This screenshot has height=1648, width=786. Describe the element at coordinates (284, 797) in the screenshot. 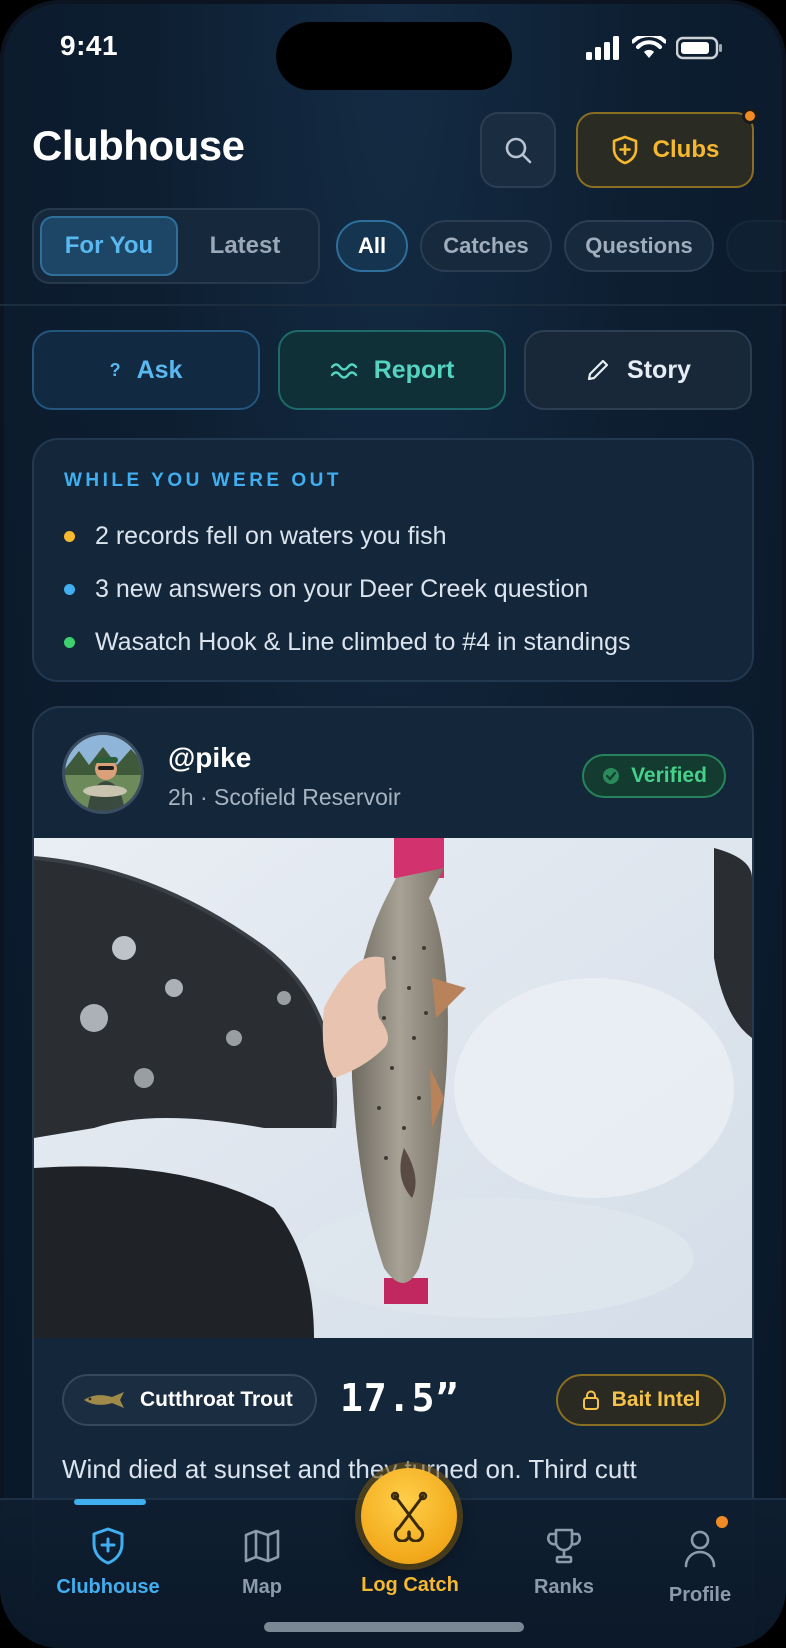

I see `post-meta: 2h · Scofield Reservoir` at that location.